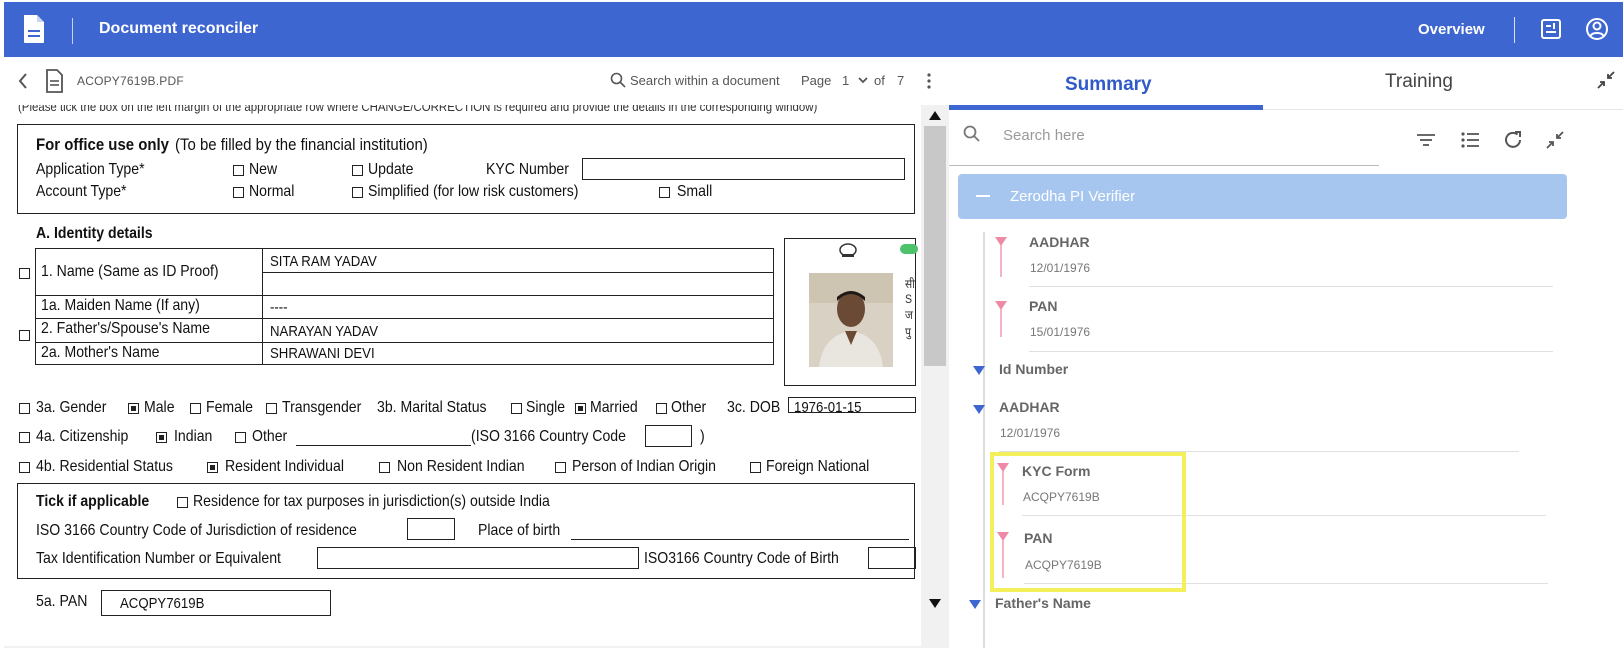 The image size is (1623, 652). I want to click on other-country-line, so click(383, 445).